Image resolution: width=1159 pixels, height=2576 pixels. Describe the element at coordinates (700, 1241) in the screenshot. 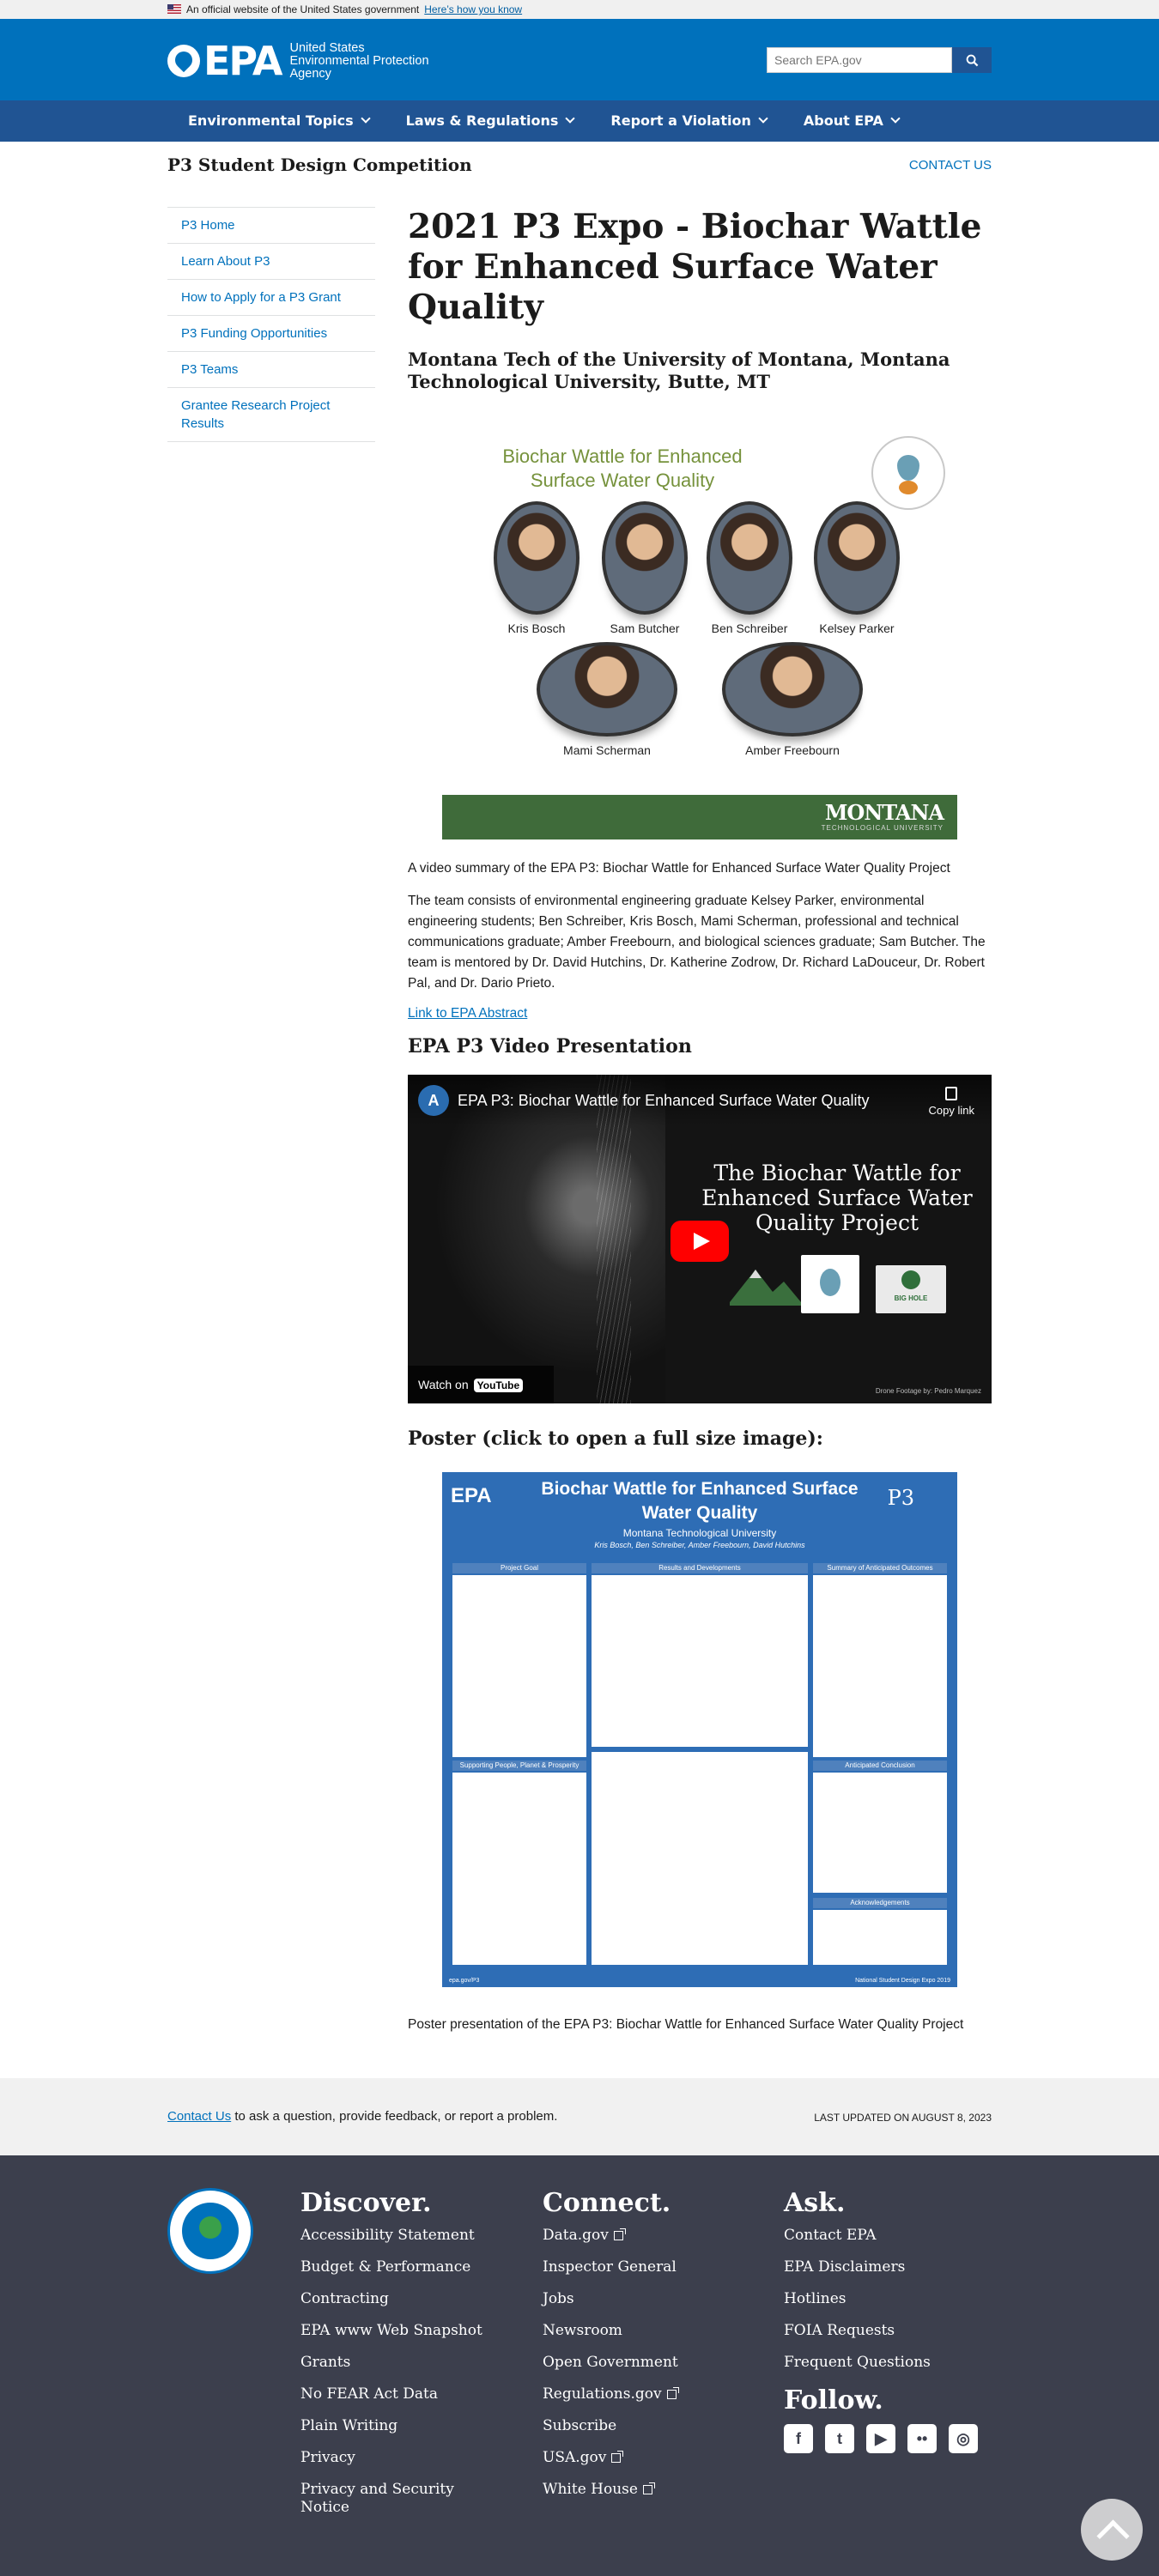

I see `play-button-icon` at that location.